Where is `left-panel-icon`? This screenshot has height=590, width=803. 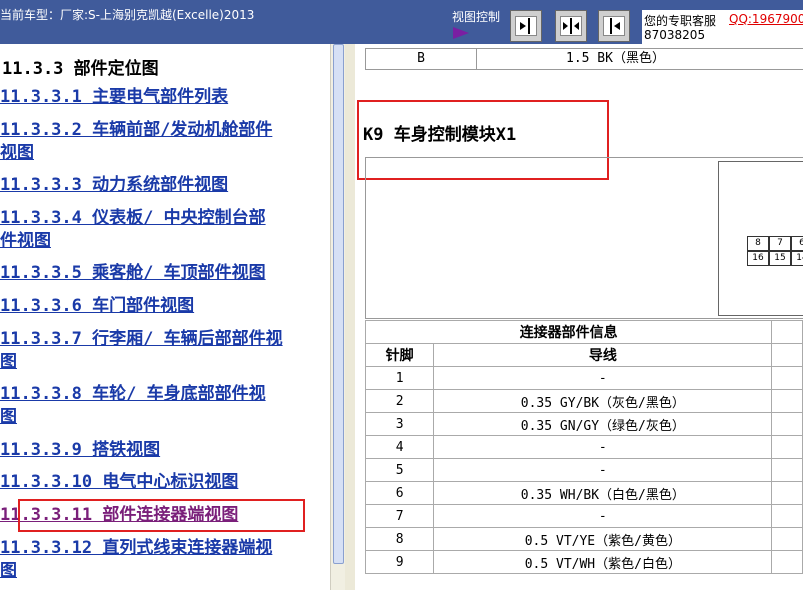 left-panel-icon is located at coordinates (526, 26).